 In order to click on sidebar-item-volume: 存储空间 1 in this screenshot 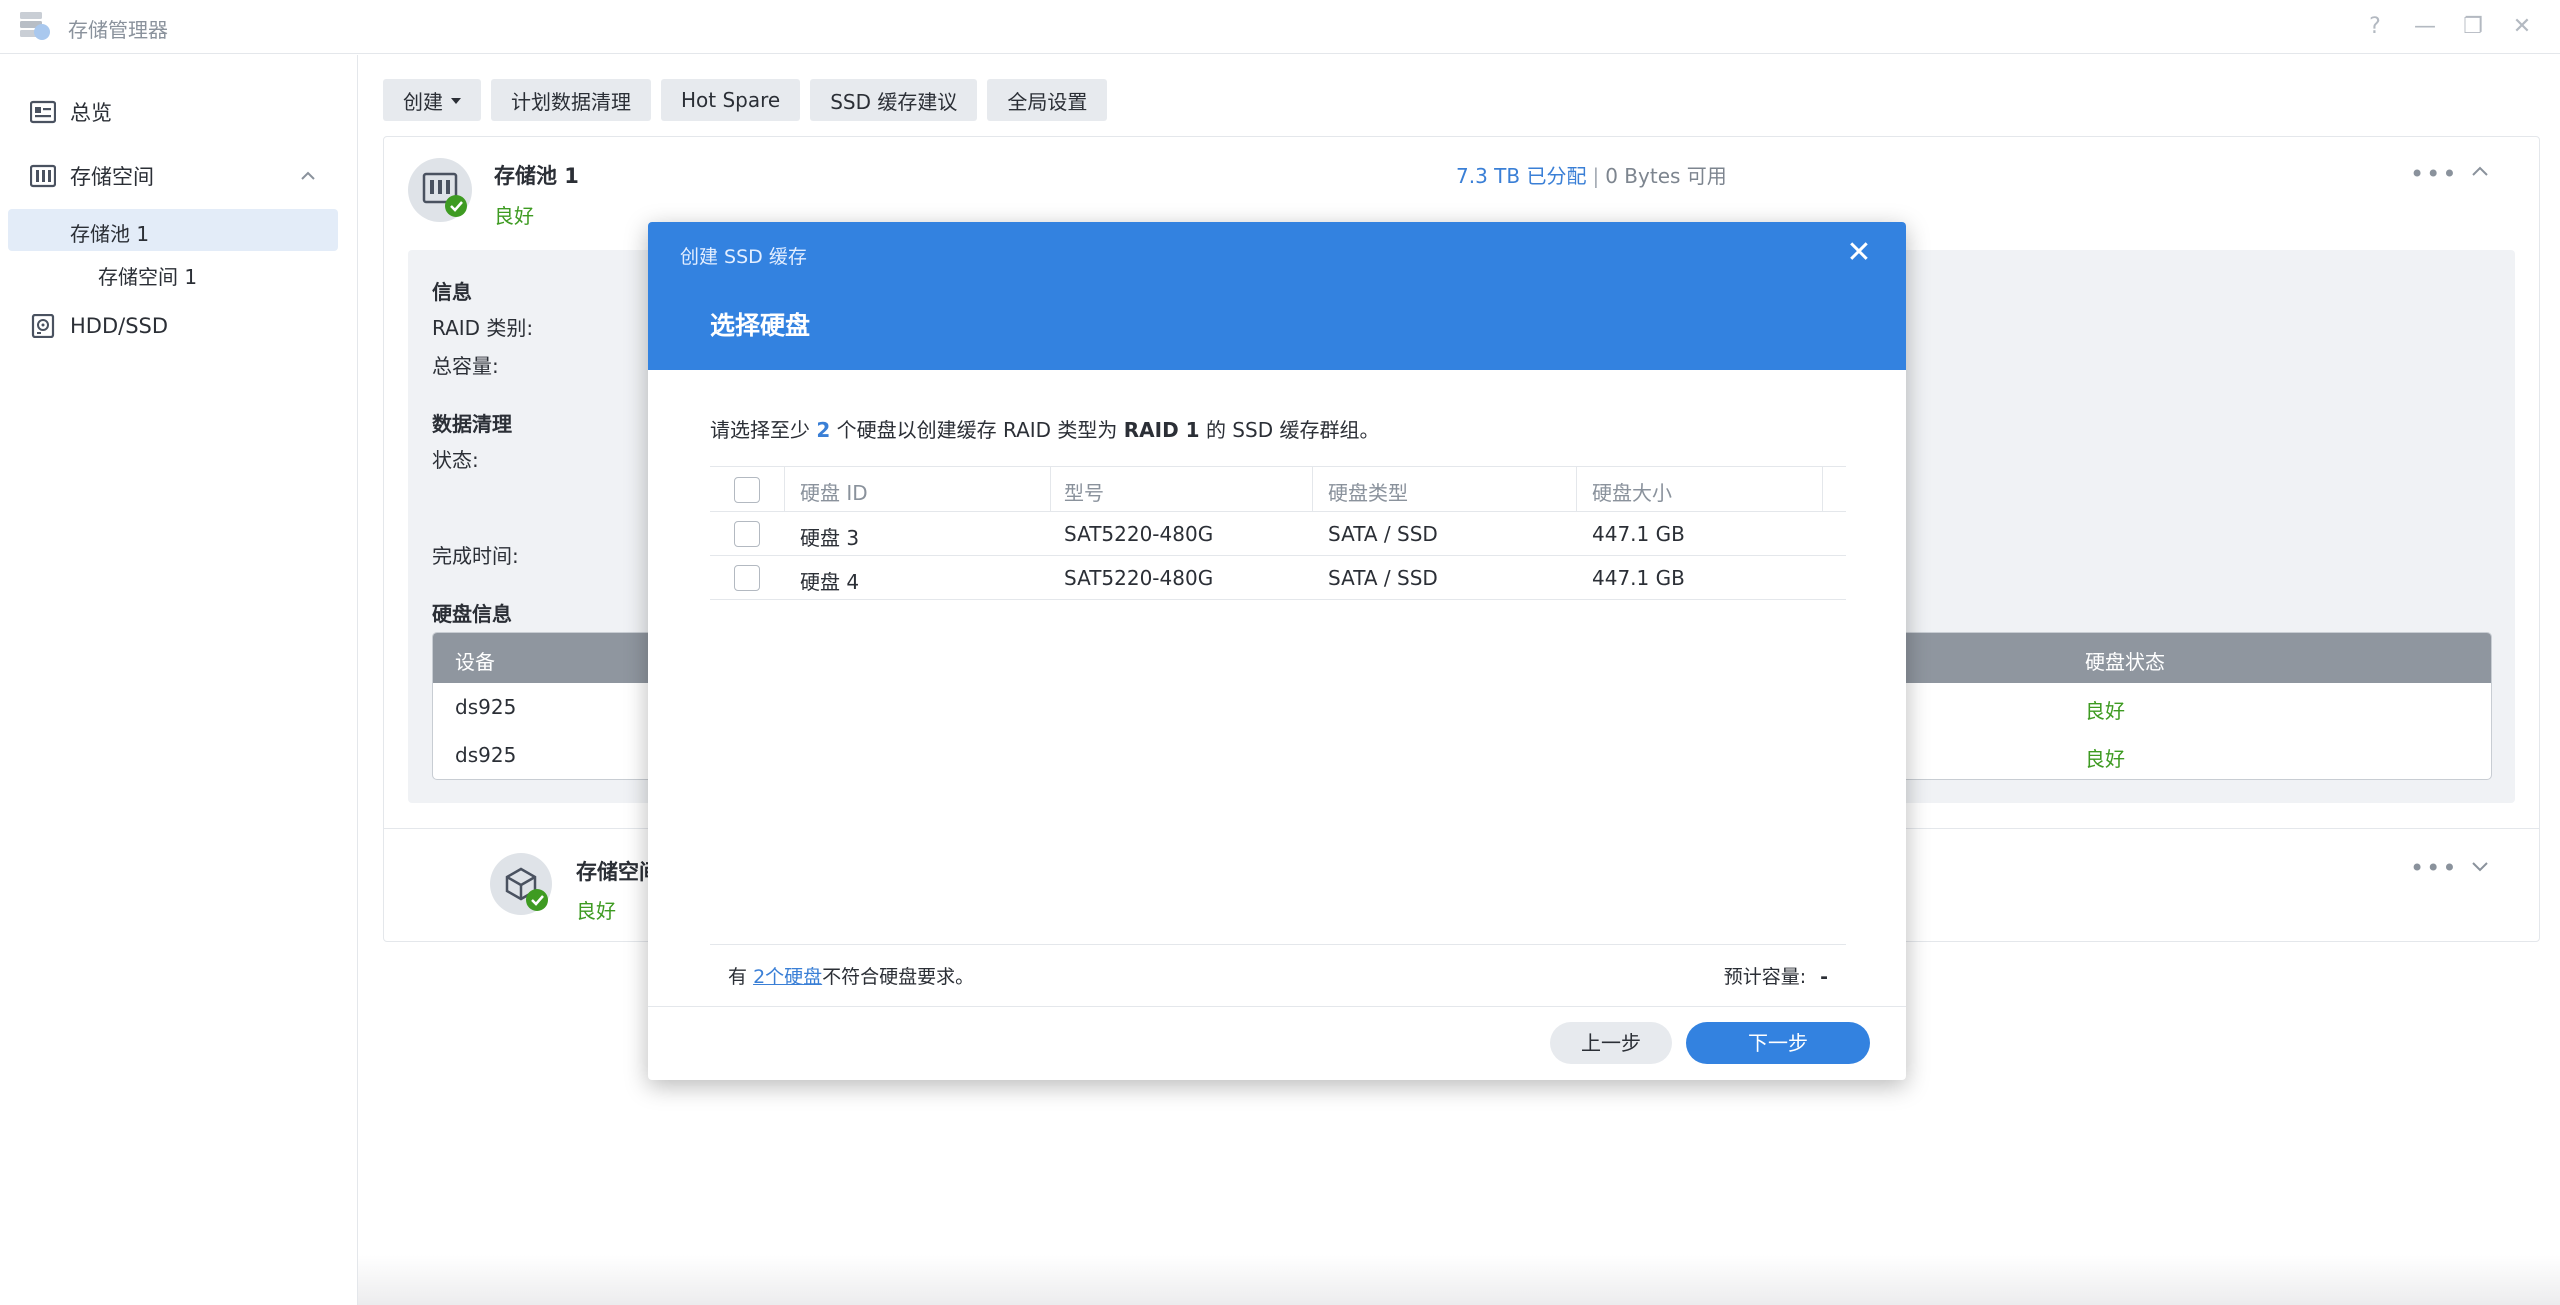, I will do `click(173, 273)`.